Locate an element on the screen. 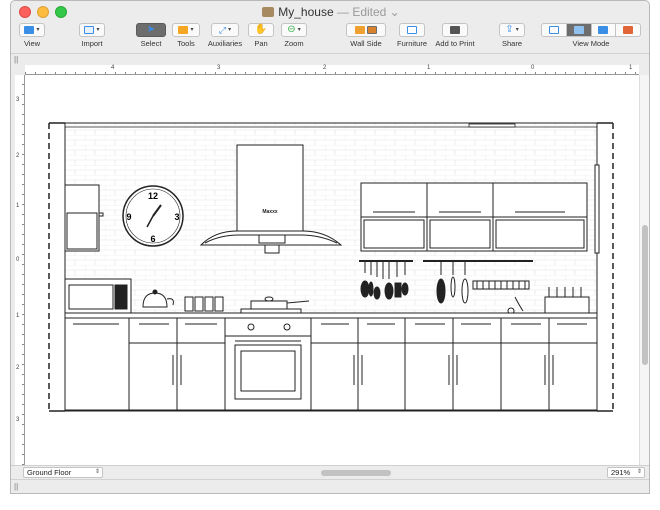 This screenshot has height=510, width=660. oven is located at coordinates (268, 364).